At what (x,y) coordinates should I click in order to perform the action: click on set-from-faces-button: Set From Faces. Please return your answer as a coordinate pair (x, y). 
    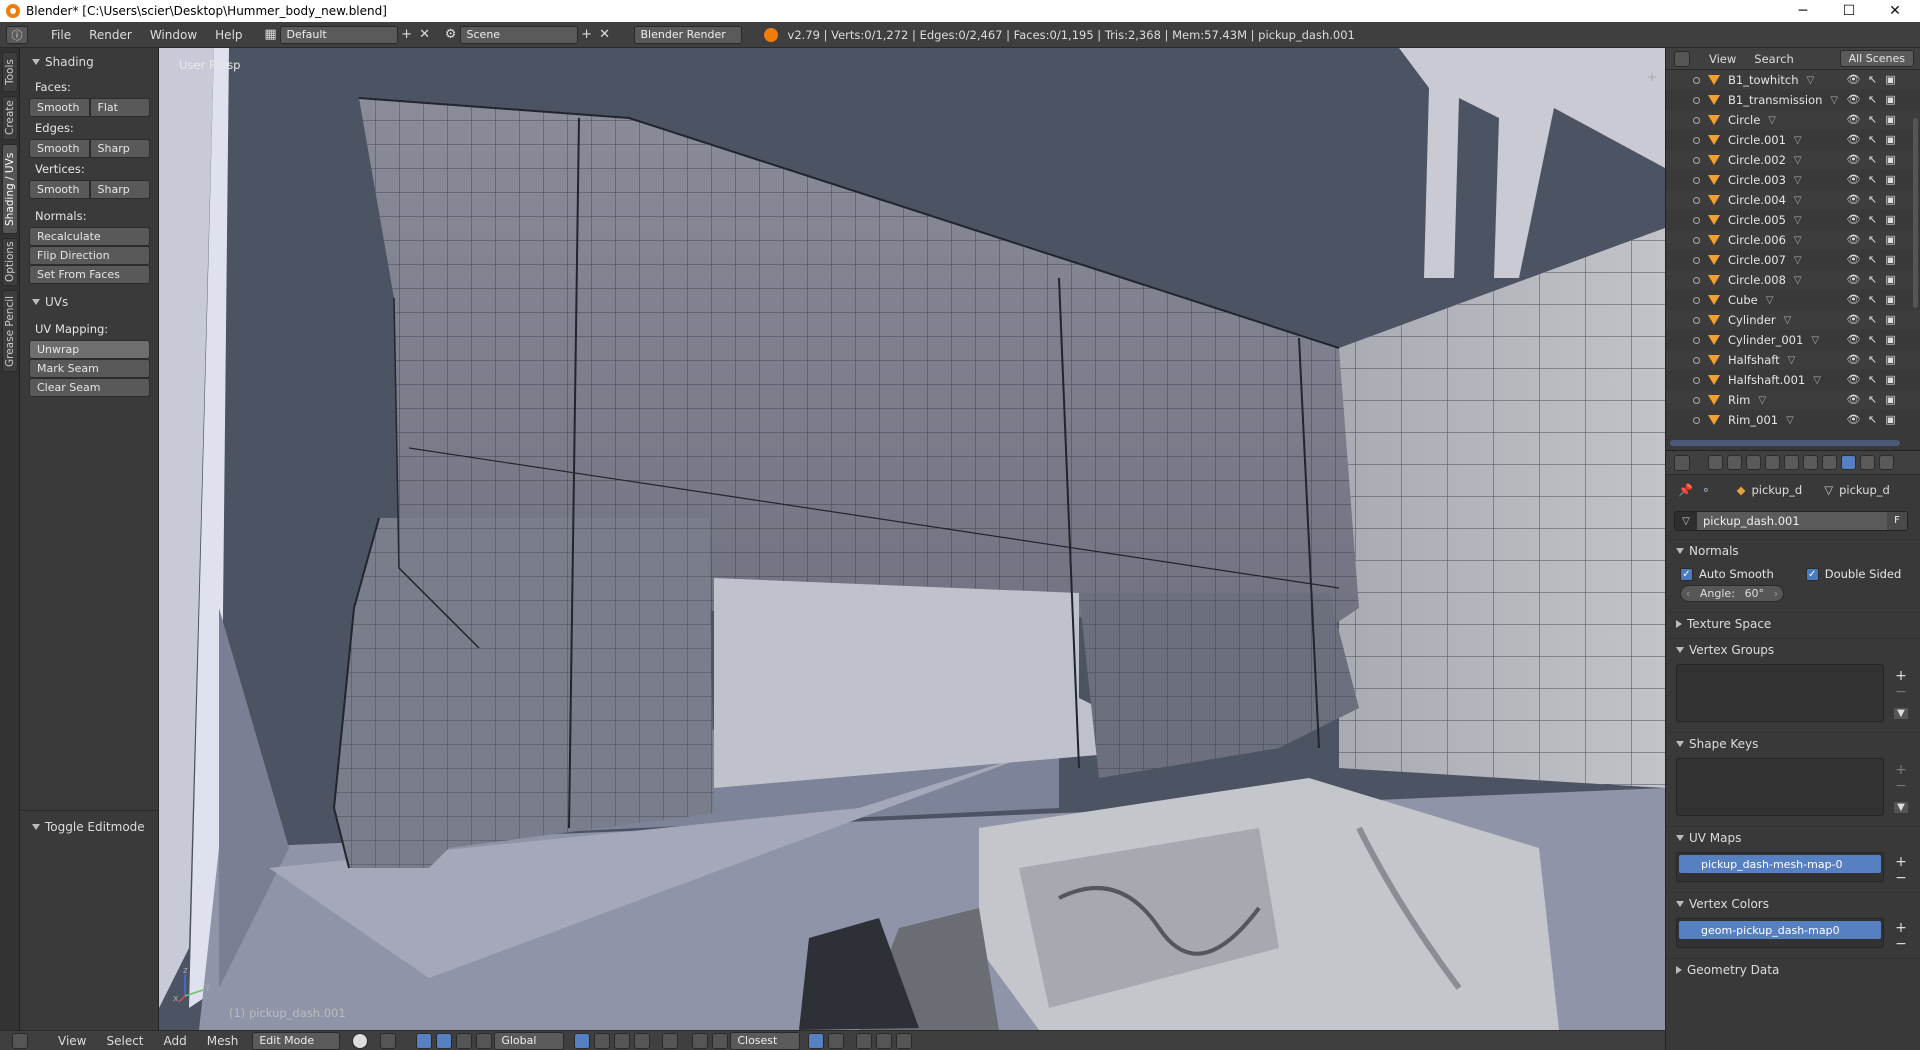
    Looking at the image, I should click on (89, 274).